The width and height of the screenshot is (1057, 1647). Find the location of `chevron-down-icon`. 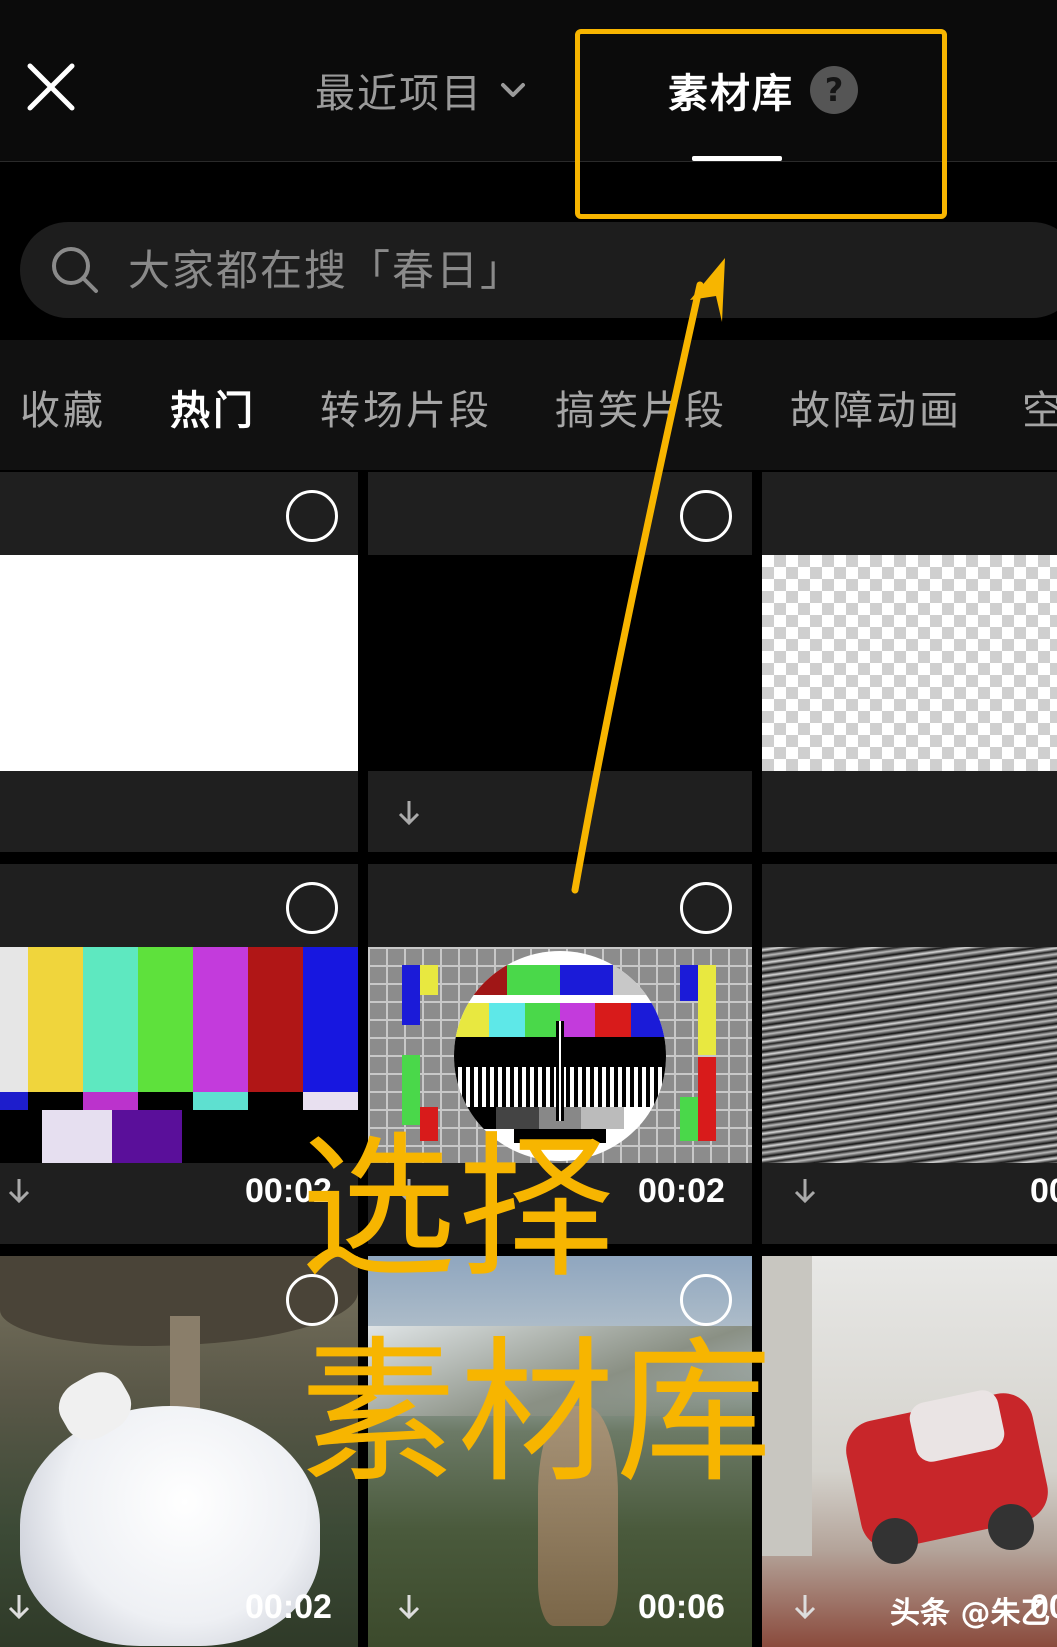

chevron-down-icon is located at coordinates (513, 90).